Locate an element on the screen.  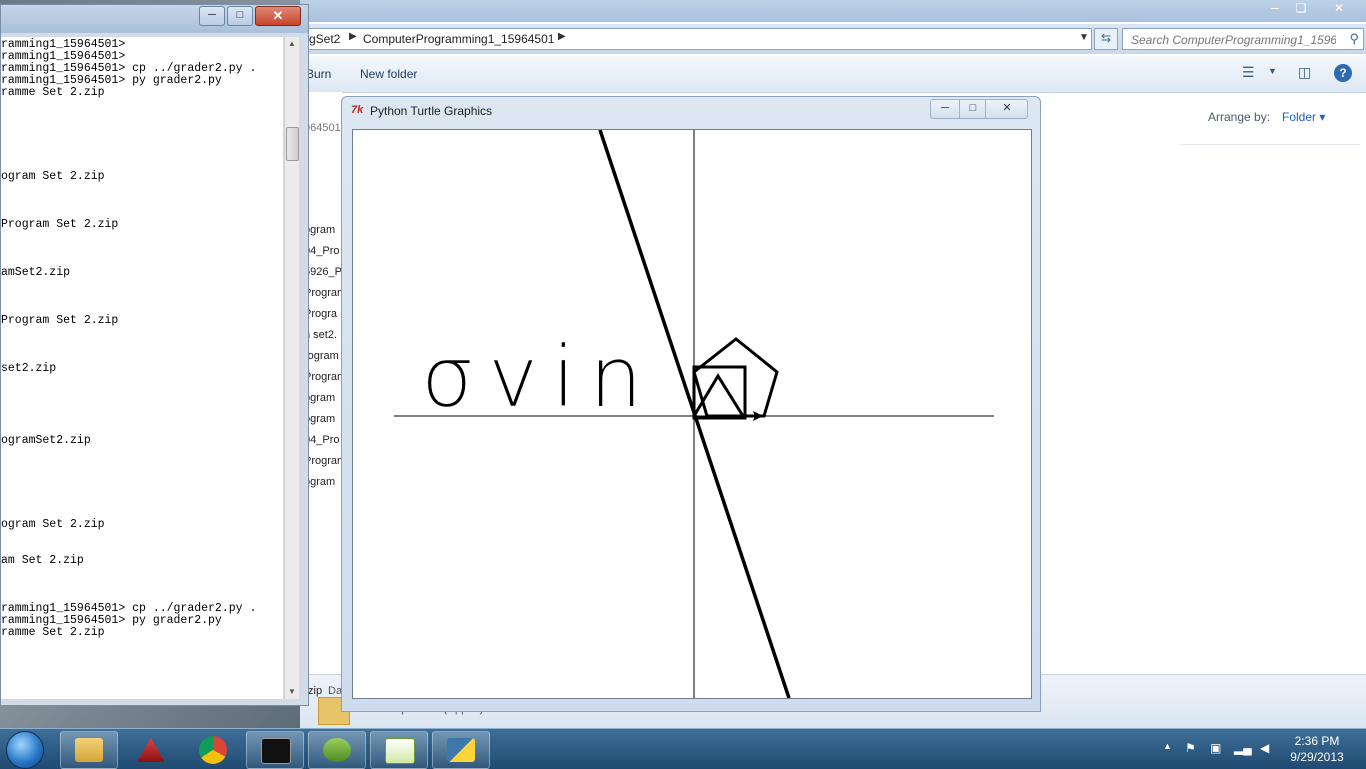
command-prompt-taskbar-button is located at coordinates (275, 750).